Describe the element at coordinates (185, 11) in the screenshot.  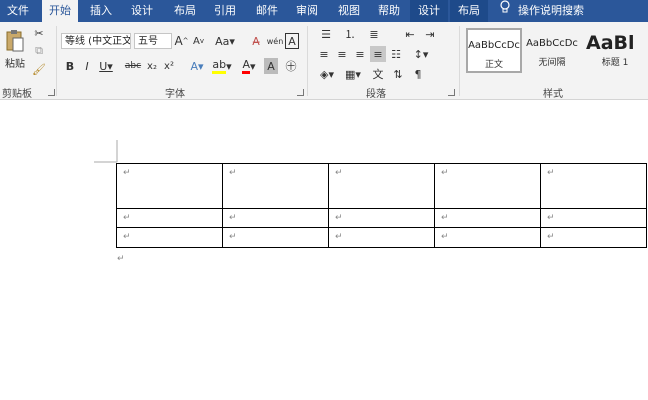
I see `tab-layout: 布局` at that location.